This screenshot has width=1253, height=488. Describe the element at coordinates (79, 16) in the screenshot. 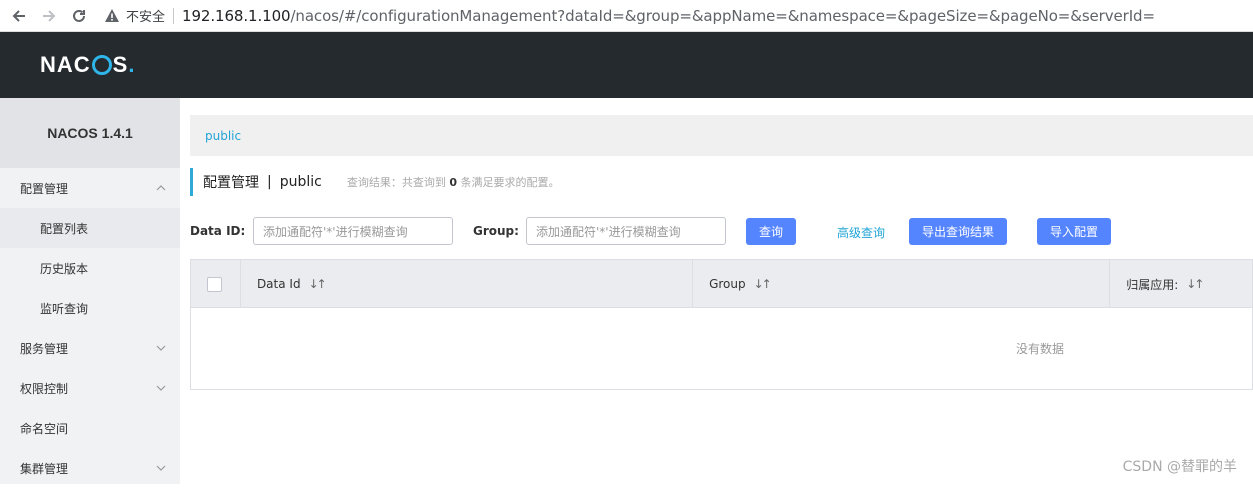

I see `reload-icon` at that location.